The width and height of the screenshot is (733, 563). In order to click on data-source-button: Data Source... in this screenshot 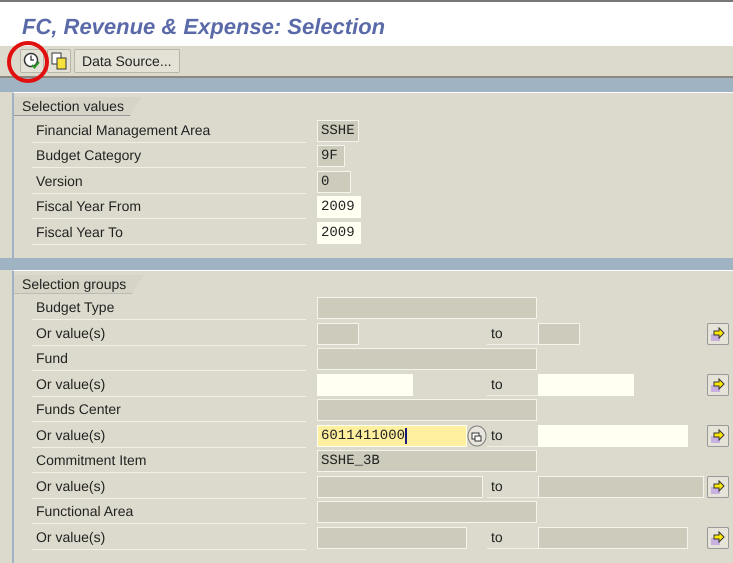, I will do `click(127, 61)`.